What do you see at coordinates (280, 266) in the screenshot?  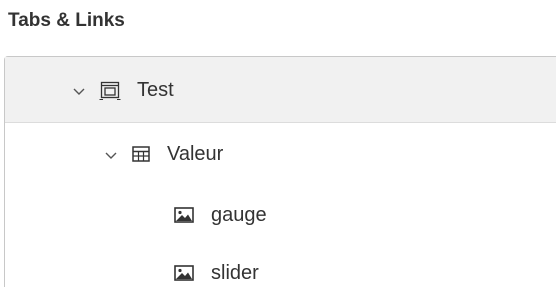 I see `tree-item-slider: slider` at bounding box center [280, 266].